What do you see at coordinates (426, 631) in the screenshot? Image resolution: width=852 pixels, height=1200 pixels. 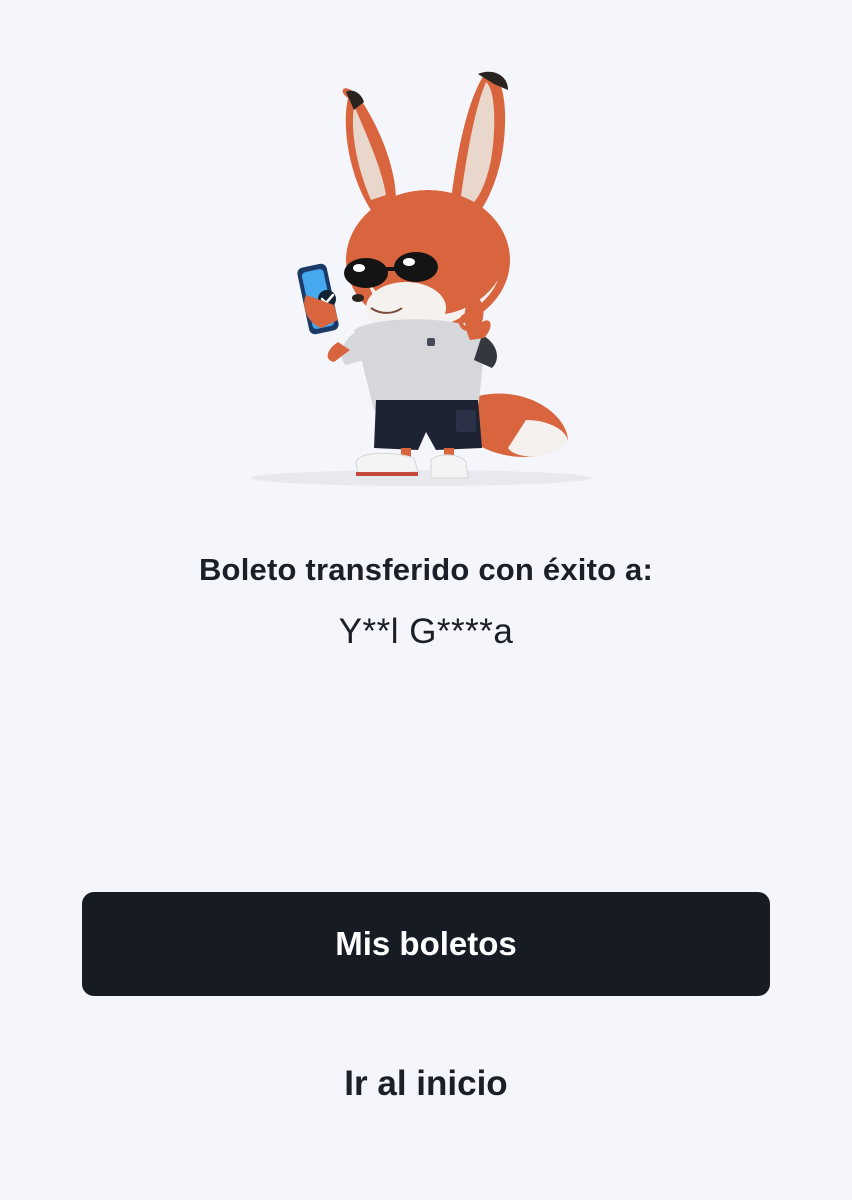 I see `recipient-name: Y**l G****a` at bounding box center [426, 631].